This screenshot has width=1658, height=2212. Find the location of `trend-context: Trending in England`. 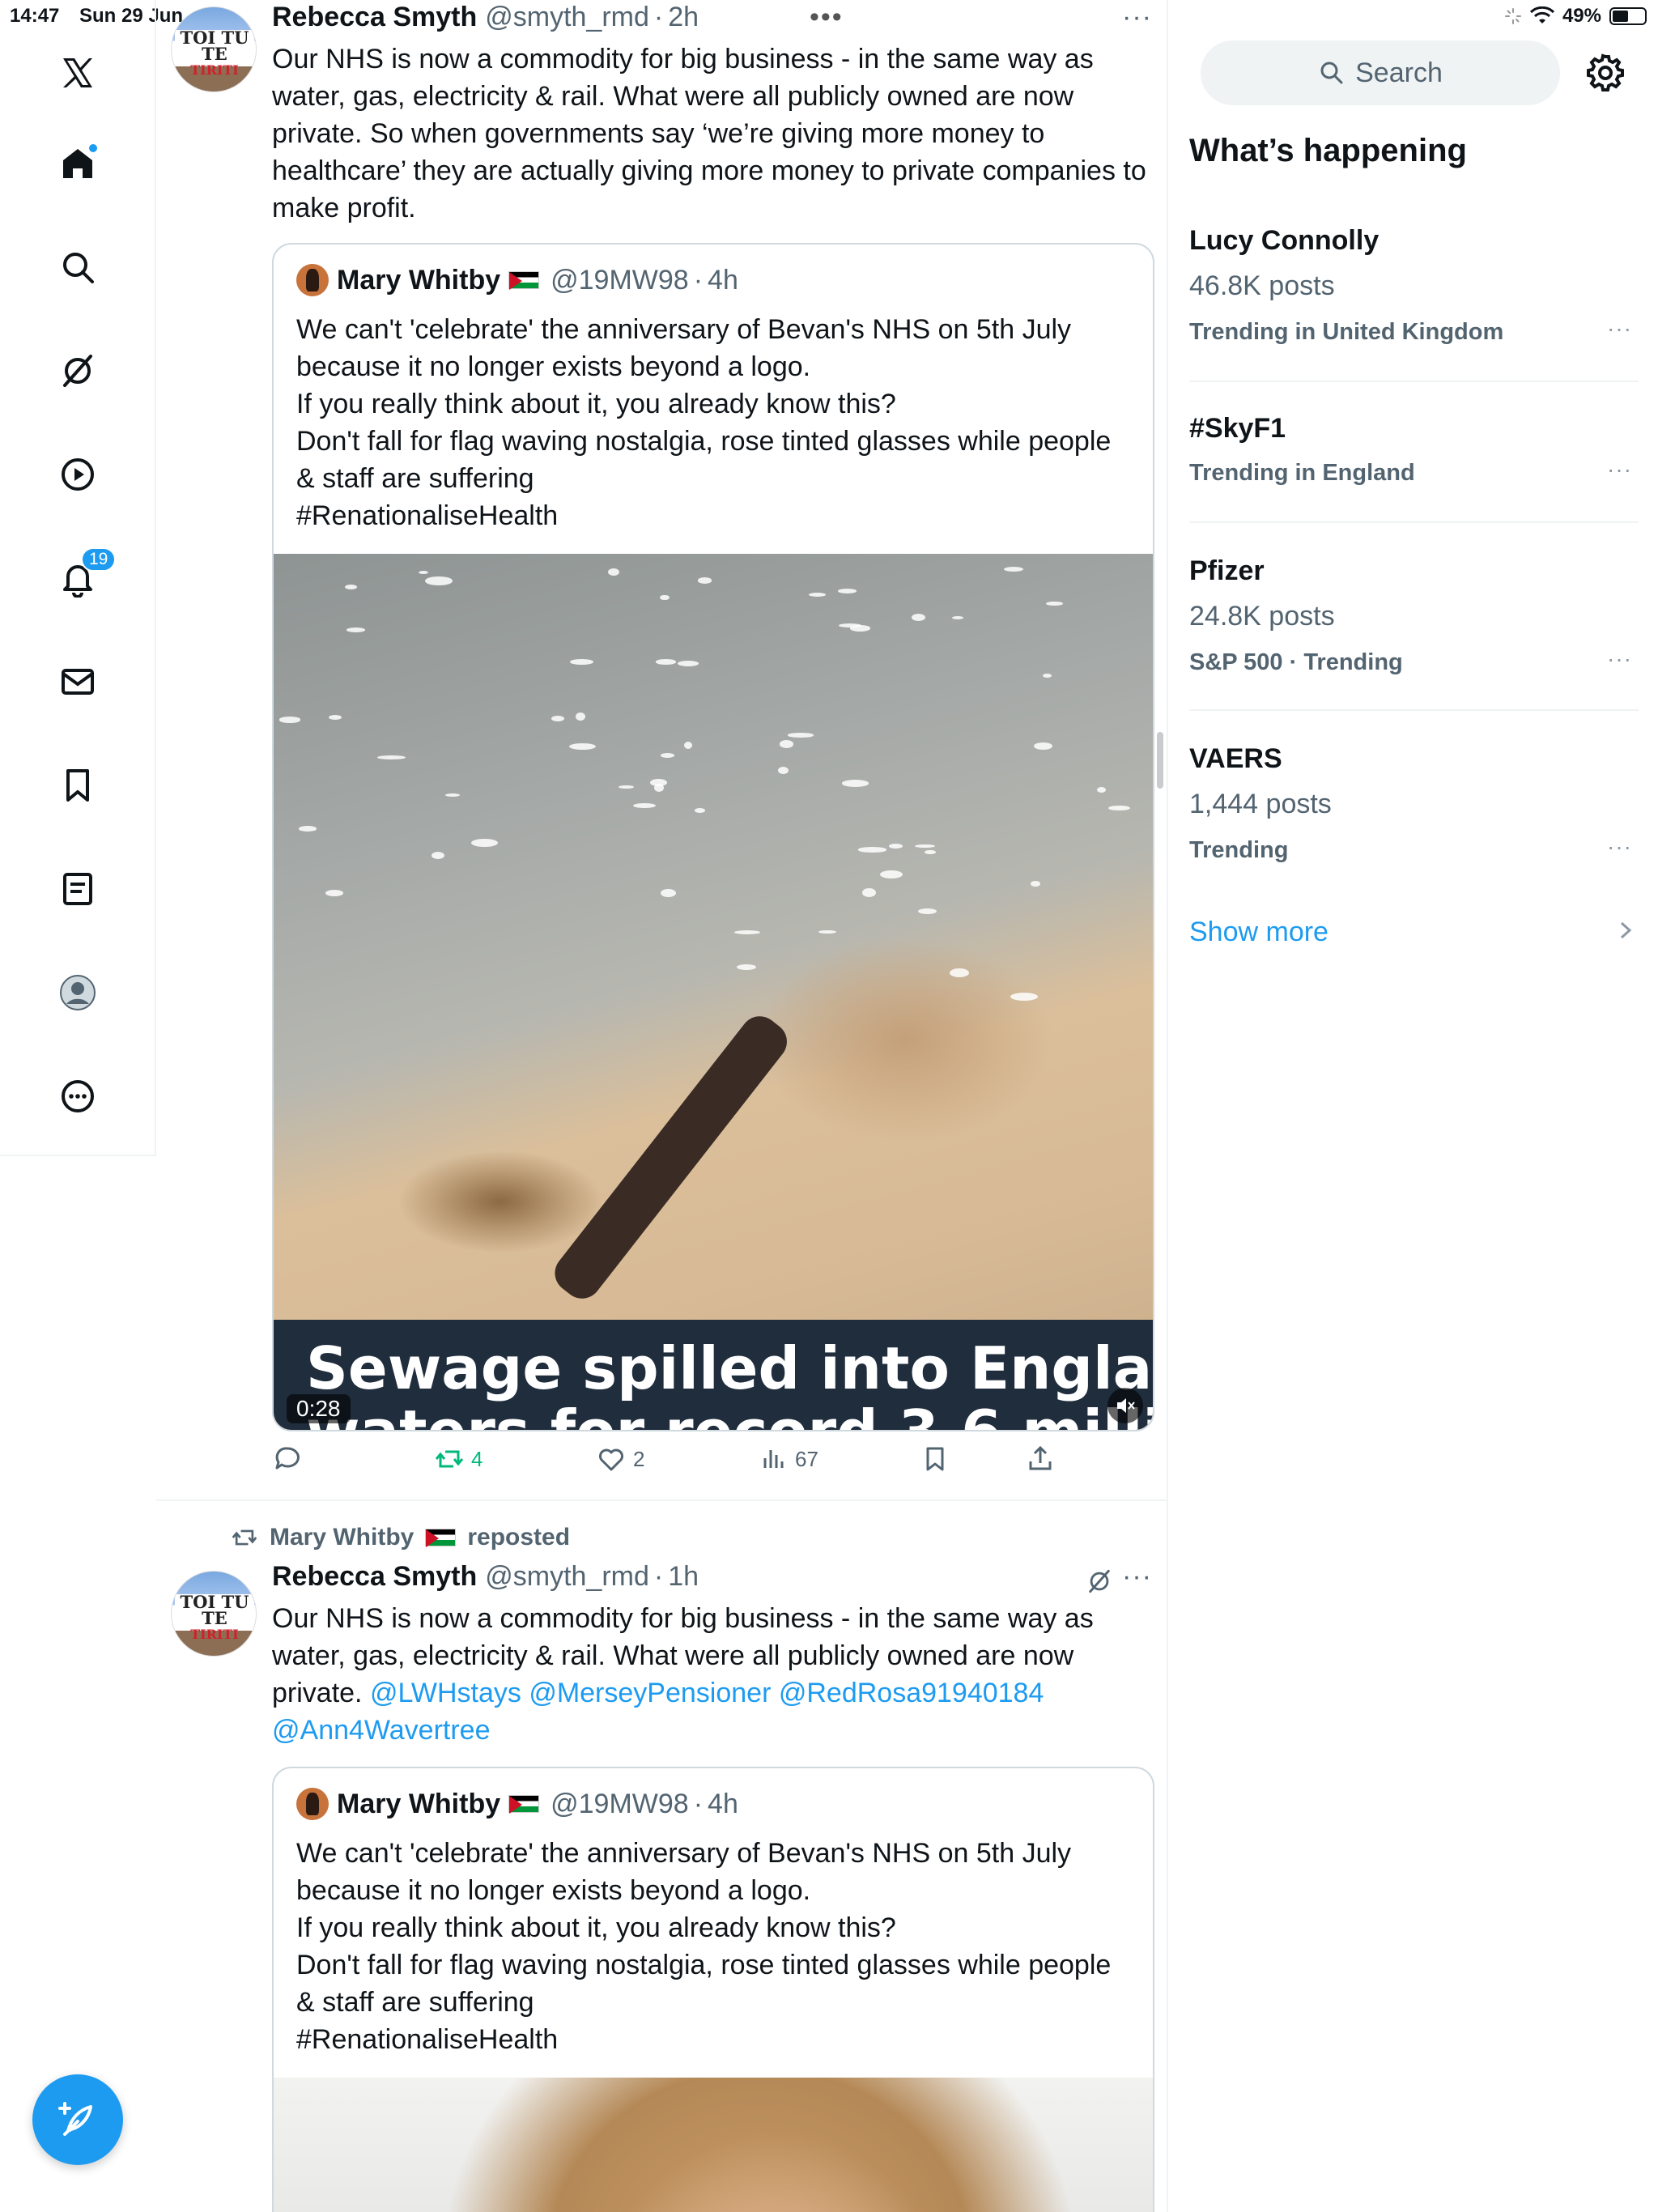

trend-context: Trending in England is located at coordinates (1302, 473).